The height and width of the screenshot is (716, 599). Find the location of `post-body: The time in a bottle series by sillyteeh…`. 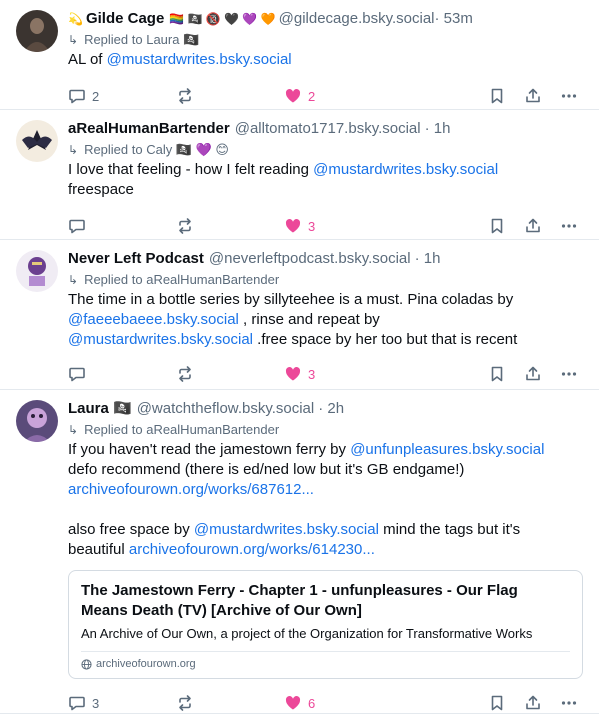

post-body: The time in a bottle series by sillyteeh… is located at coordinates (325, 320).